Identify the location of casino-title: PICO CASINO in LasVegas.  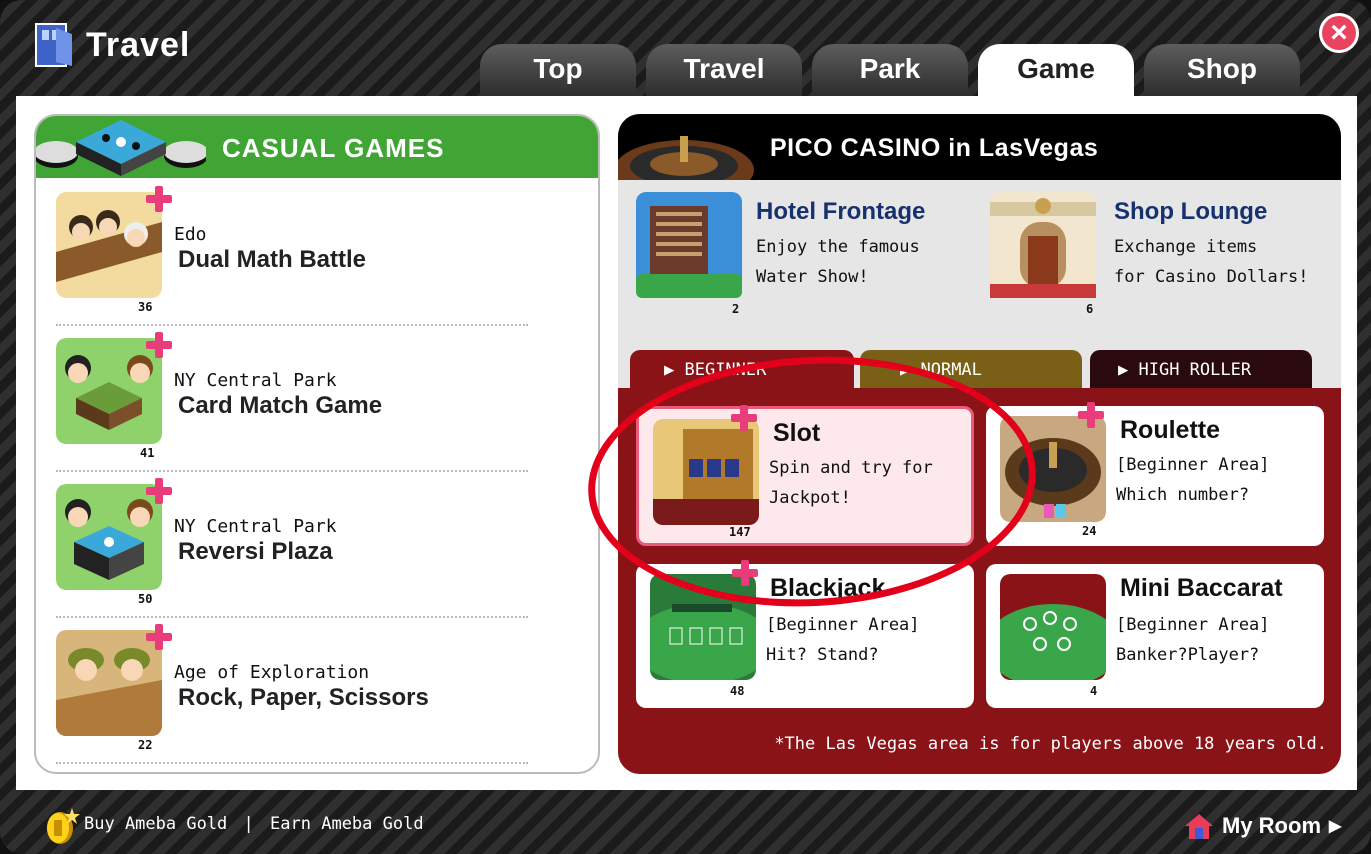
(934, 148).